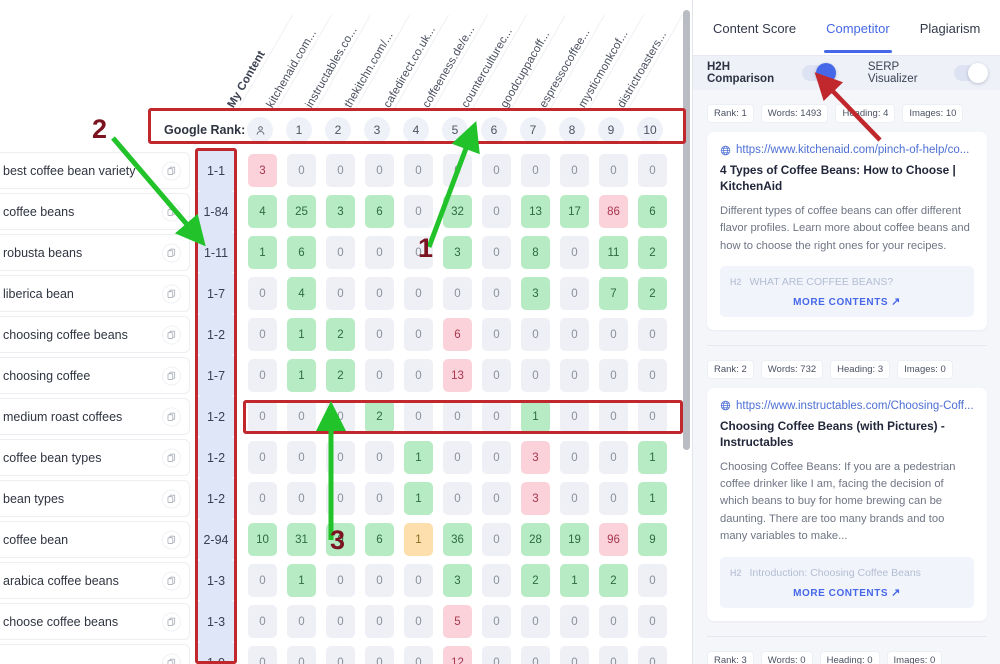  I want to click on rank-range-cell: 1-3, so click(216, 580).